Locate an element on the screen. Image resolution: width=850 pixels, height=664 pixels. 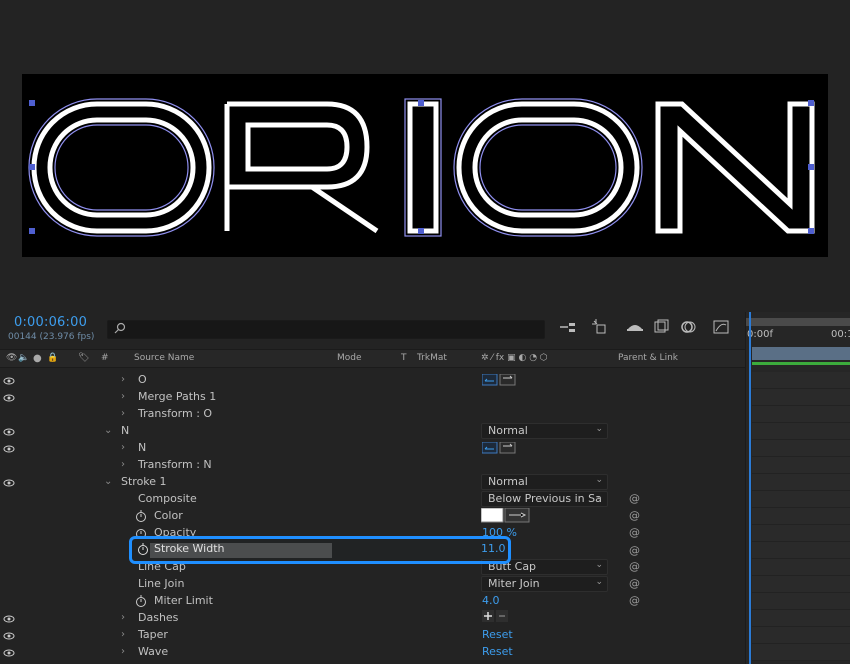
source-name-header: Source Name is located at coordinates (164, 358).